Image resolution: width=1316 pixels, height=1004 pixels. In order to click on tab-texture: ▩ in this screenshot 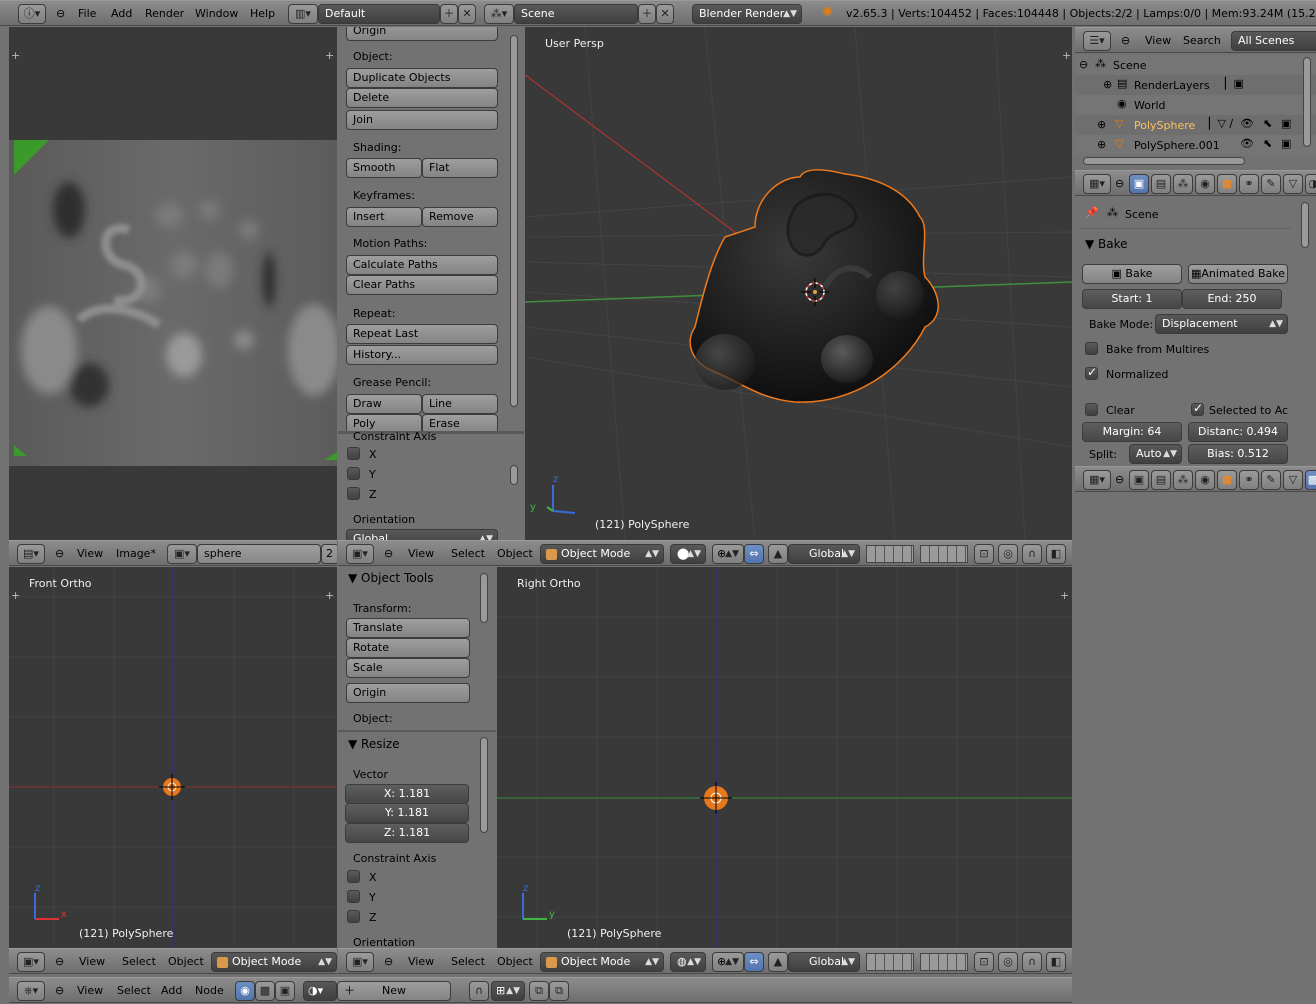, I will do `click(1310, 480)`.